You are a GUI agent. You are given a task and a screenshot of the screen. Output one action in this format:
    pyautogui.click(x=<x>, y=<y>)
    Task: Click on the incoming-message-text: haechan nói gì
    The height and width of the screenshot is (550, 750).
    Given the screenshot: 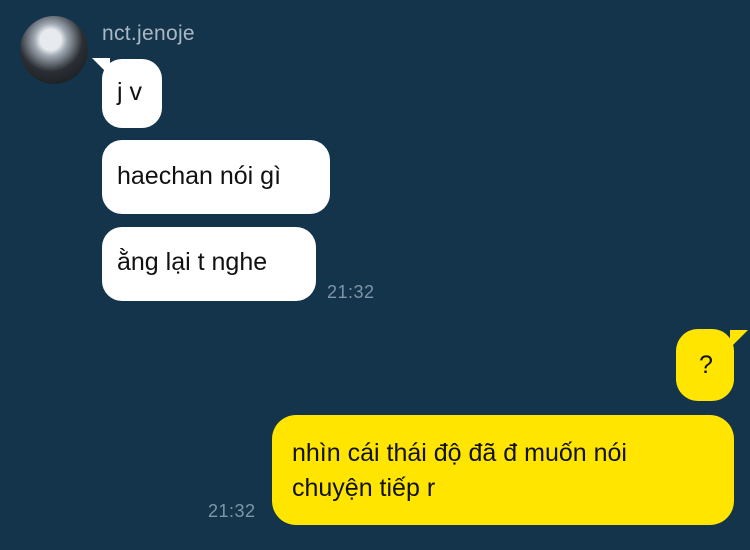 What is the action you would take?
    pyautogui.click(x=199, y=176)
    